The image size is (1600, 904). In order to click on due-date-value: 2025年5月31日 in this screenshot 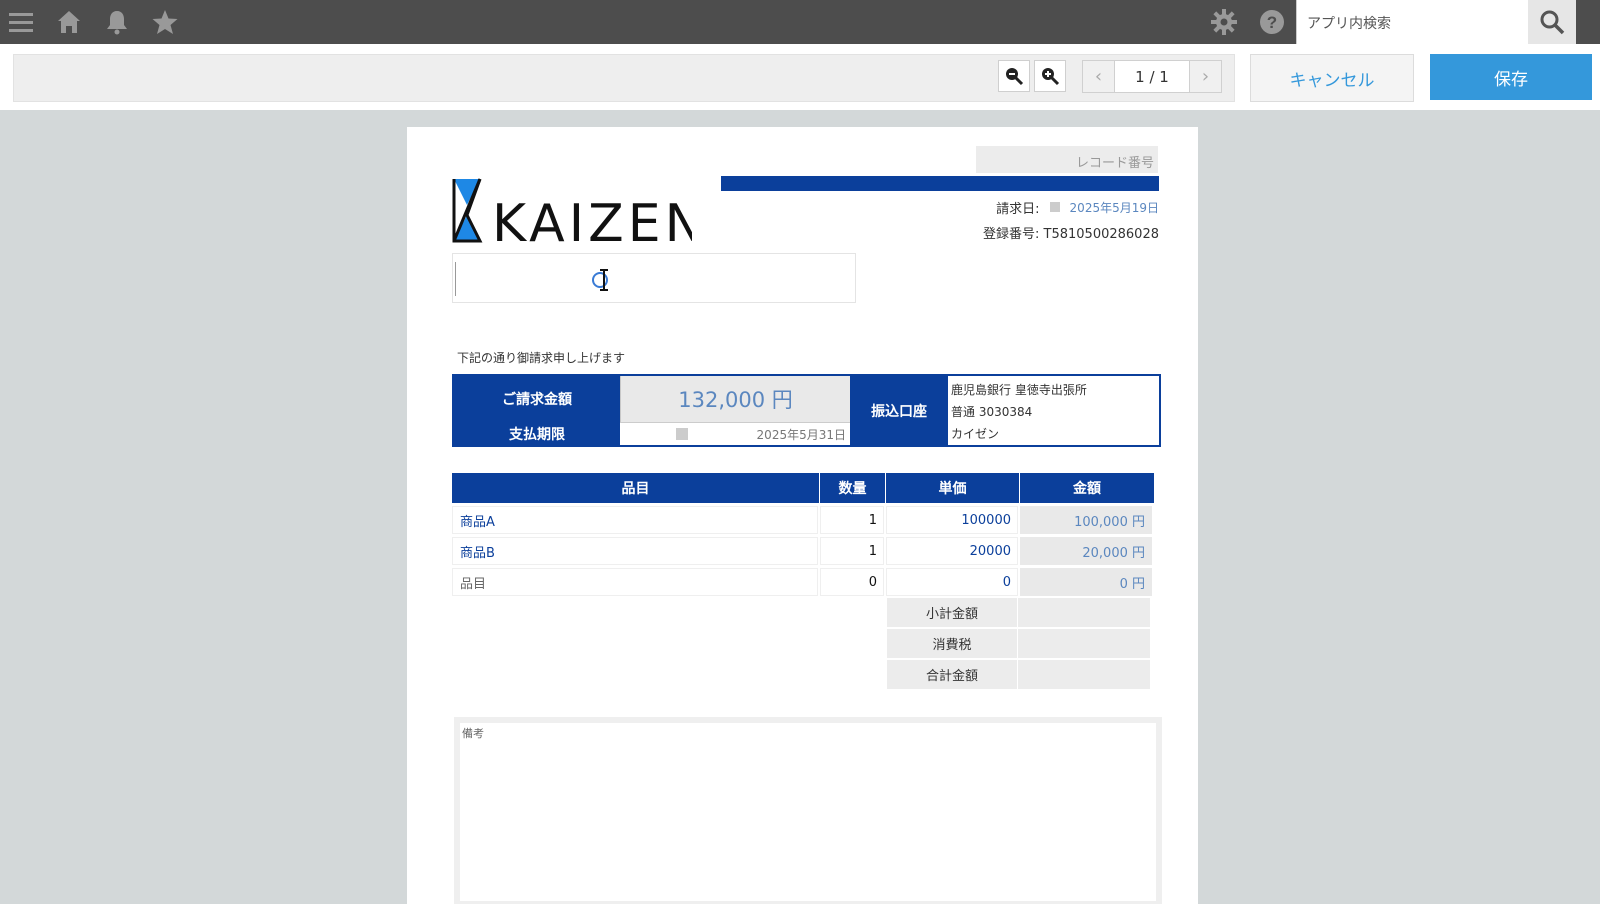, I will do `click(801, 434)`.